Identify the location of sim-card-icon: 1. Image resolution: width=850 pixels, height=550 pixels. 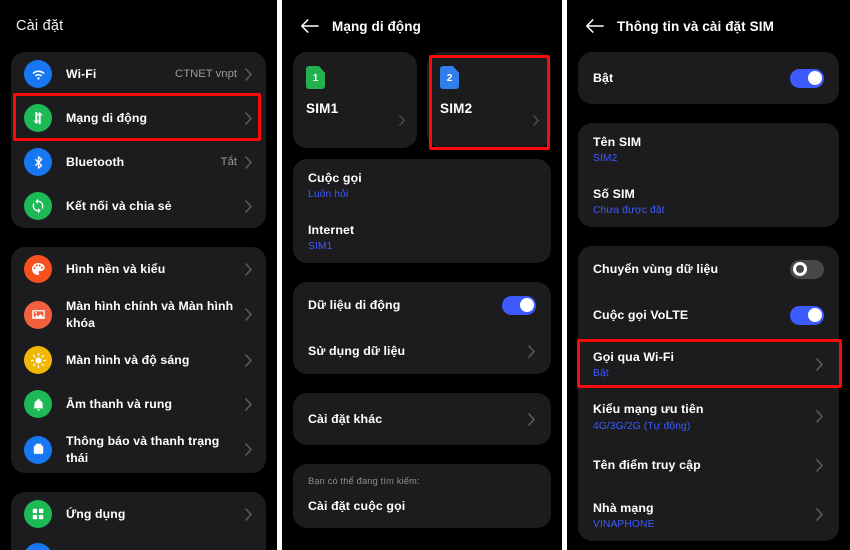
(315, 77).